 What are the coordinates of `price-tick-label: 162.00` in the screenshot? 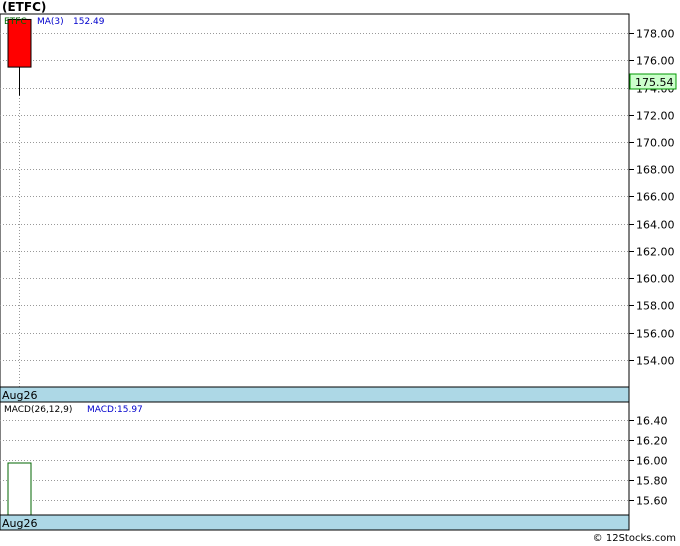 It's located at (655, 252).